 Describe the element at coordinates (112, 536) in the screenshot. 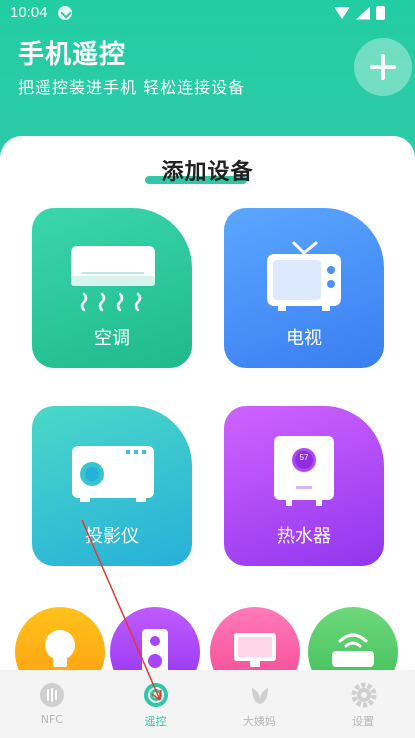

I see `device-label-projector: 投影仪` at that location.